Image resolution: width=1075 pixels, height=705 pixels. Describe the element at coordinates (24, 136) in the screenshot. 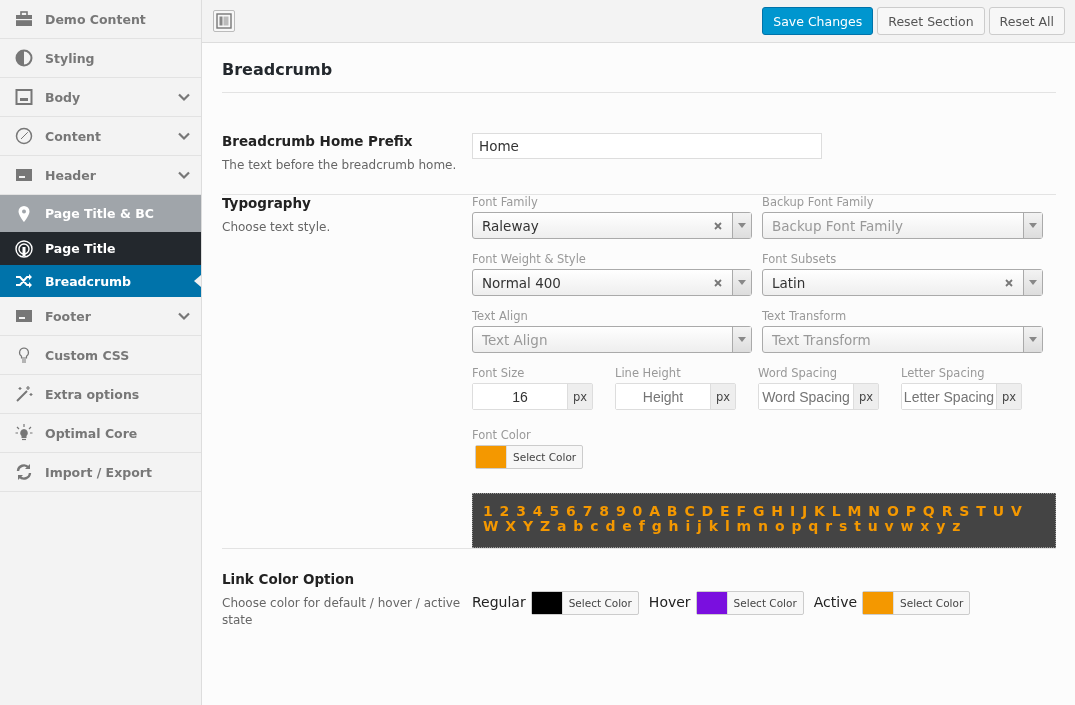

I see `compass-icon` at that location.